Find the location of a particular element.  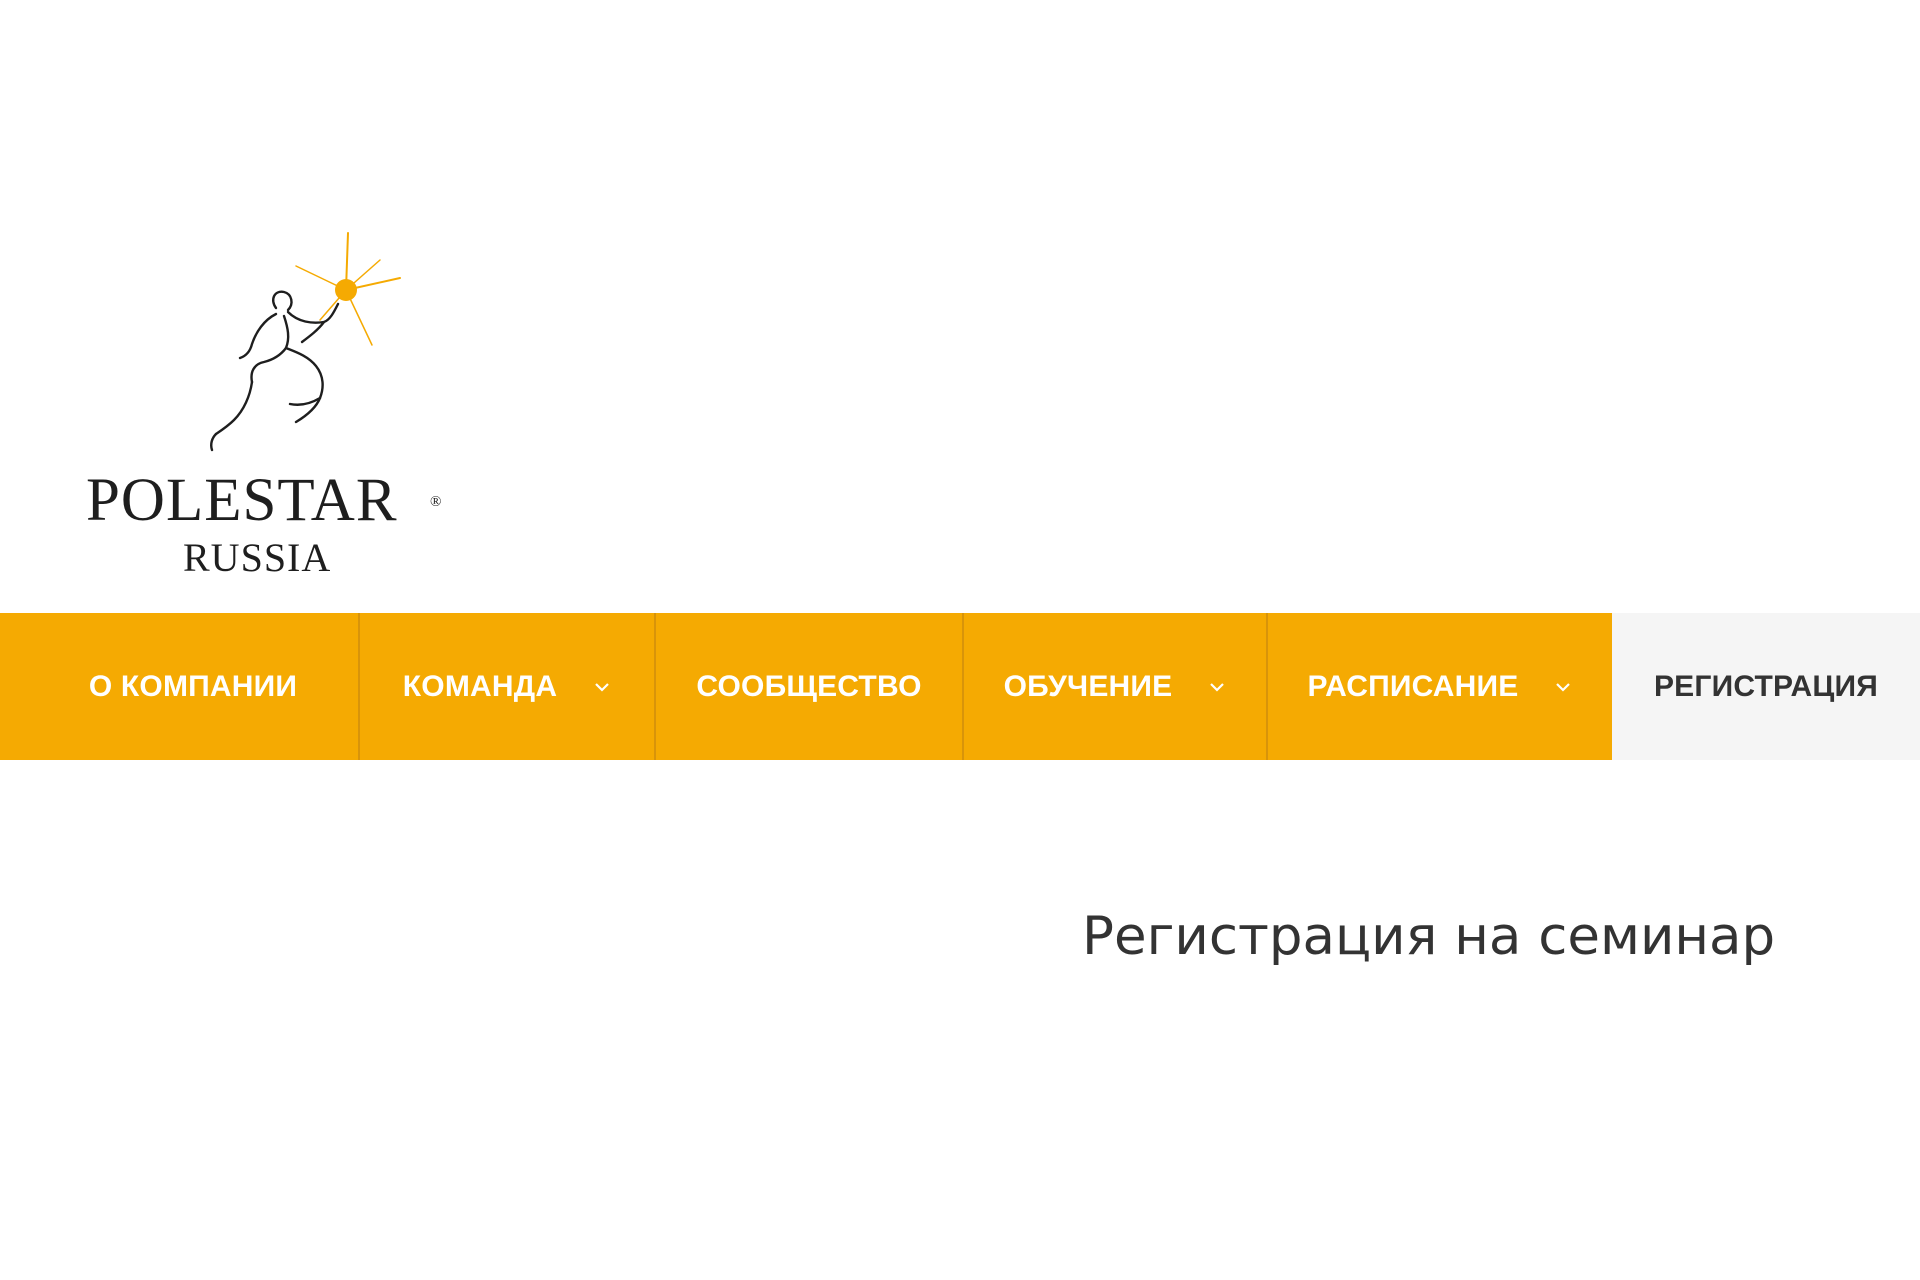

nav-item-label: О КОМПАНИИ is located at coordinates (193, 686).